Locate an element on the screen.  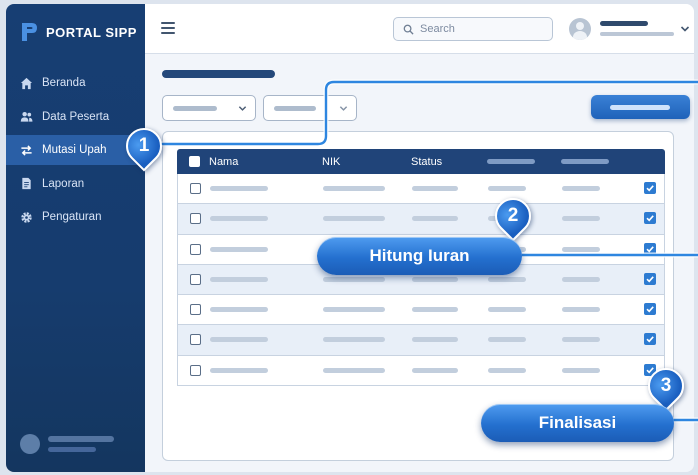
sidebar-item-laporan: Laporan is located at coordinates (75, 184).